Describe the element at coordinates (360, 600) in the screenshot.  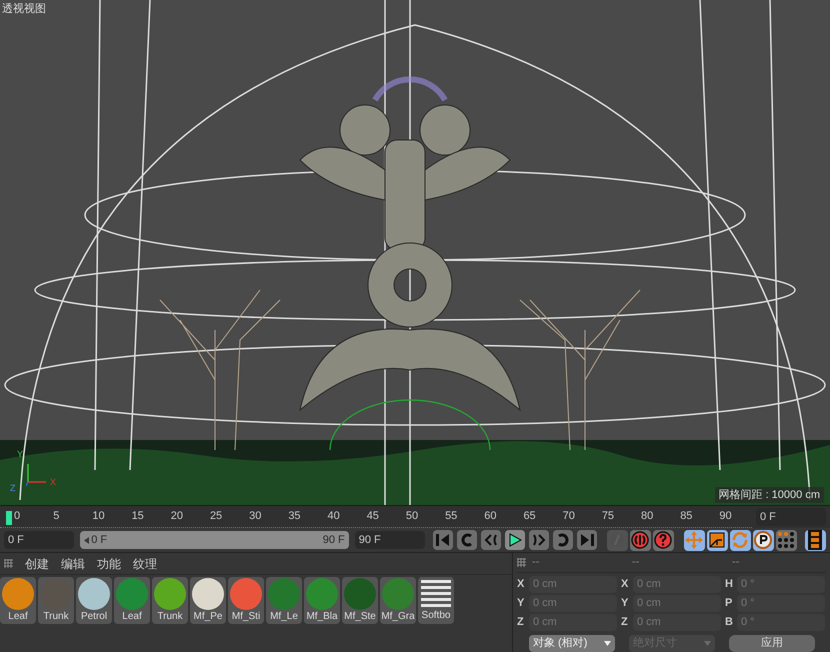
I see `material-tile: Mf_Ste` at that location.